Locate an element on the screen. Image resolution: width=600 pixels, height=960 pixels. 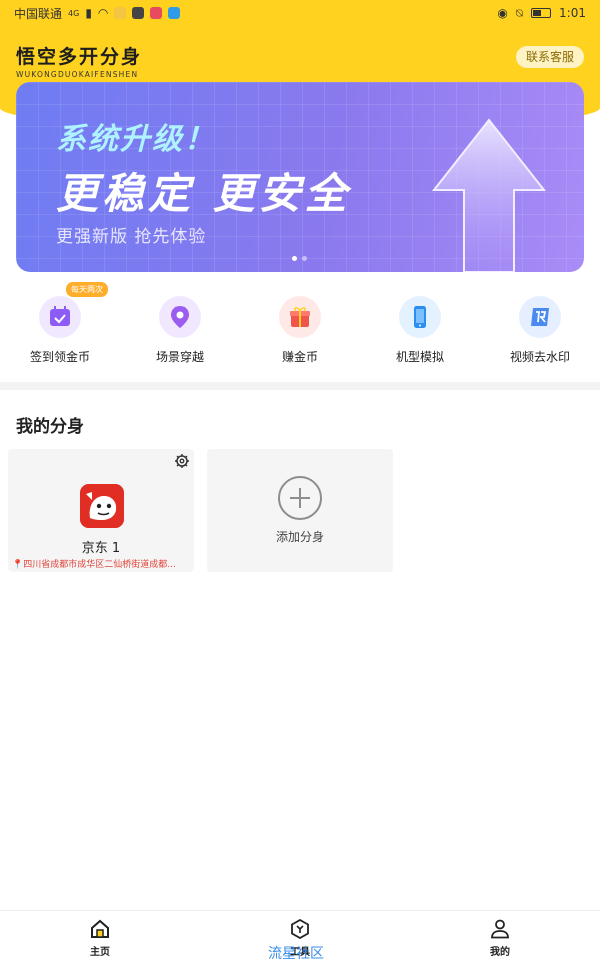
nav-home: 主页 is located at coordinates (100, 935).